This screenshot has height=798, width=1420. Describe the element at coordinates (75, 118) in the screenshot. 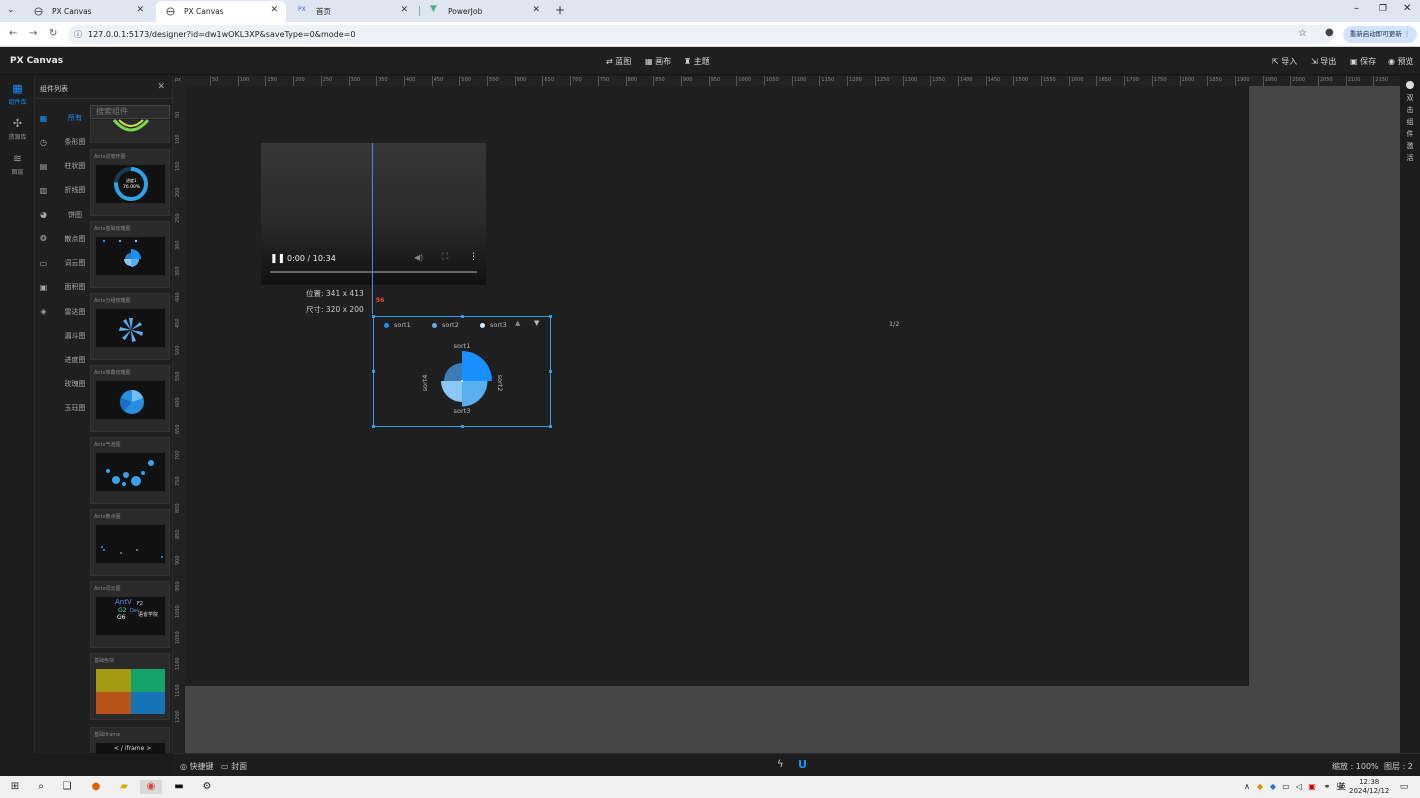

I see `category-all: 所有` at that location.